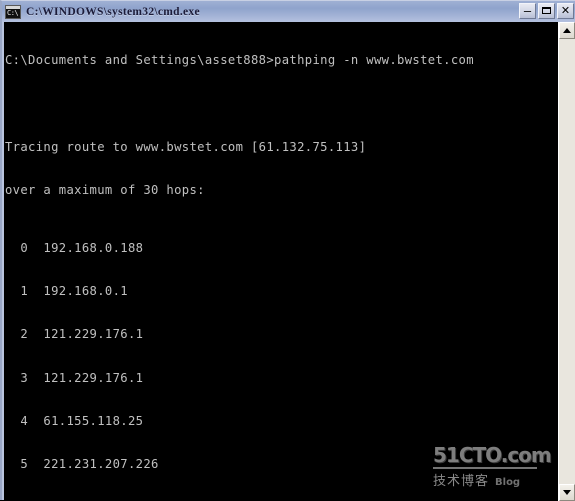 This screenshot has width=575, height=501. I want to click on cmd-icon-prompt-text: C:\, so click(12, 13).